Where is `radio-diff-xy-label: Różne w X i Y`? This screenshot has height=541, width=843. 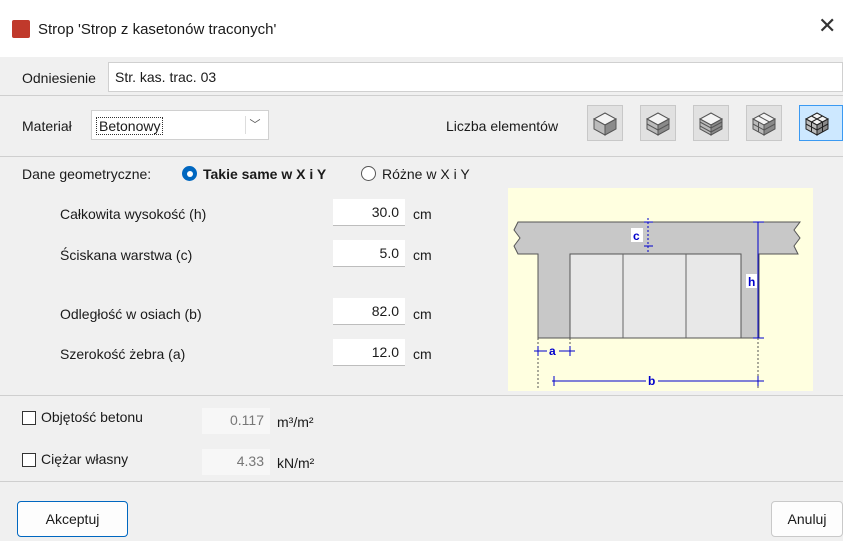 radio-diff-xy-label: Różne w X i Y is located at coordinates (426, 174).